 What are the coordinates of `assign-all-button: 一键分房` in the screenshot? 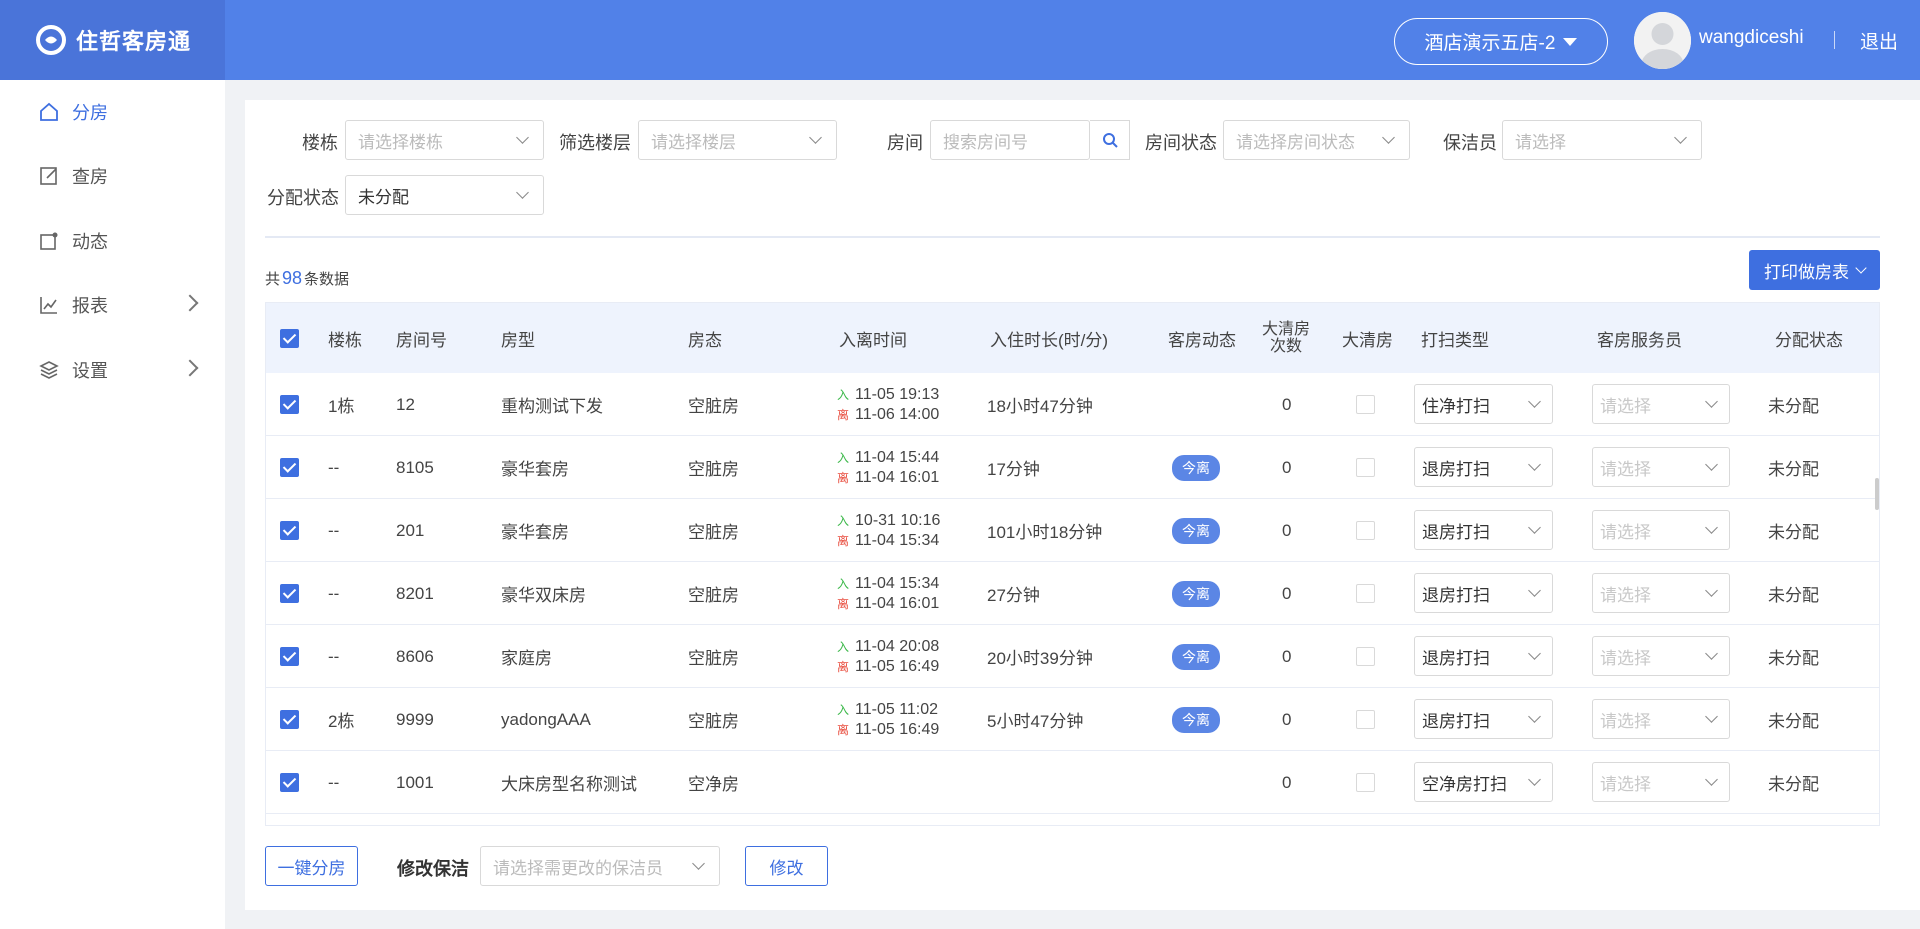 It's located at (311, 866).